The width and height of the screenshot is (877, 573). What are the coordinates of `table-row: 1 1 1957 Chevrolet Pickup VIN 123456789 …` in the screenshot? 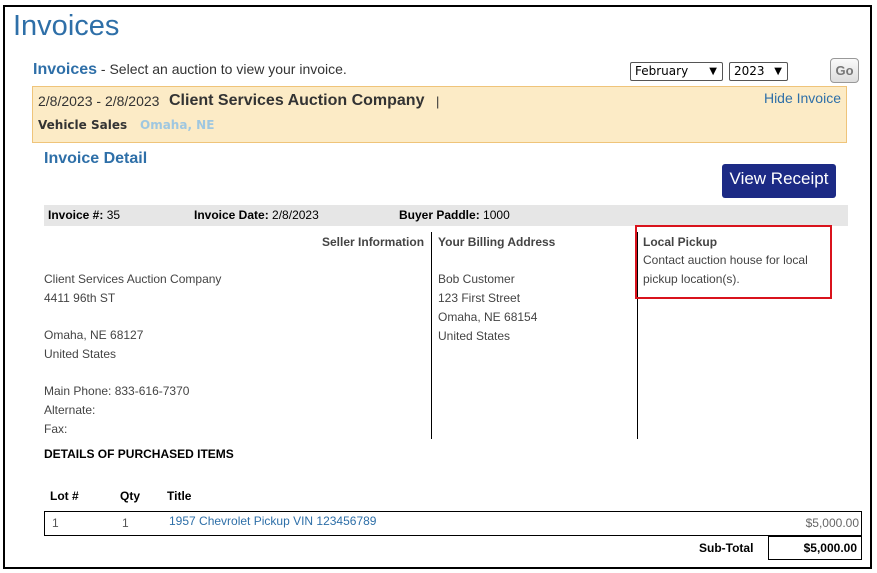 It's located at (453, 523).